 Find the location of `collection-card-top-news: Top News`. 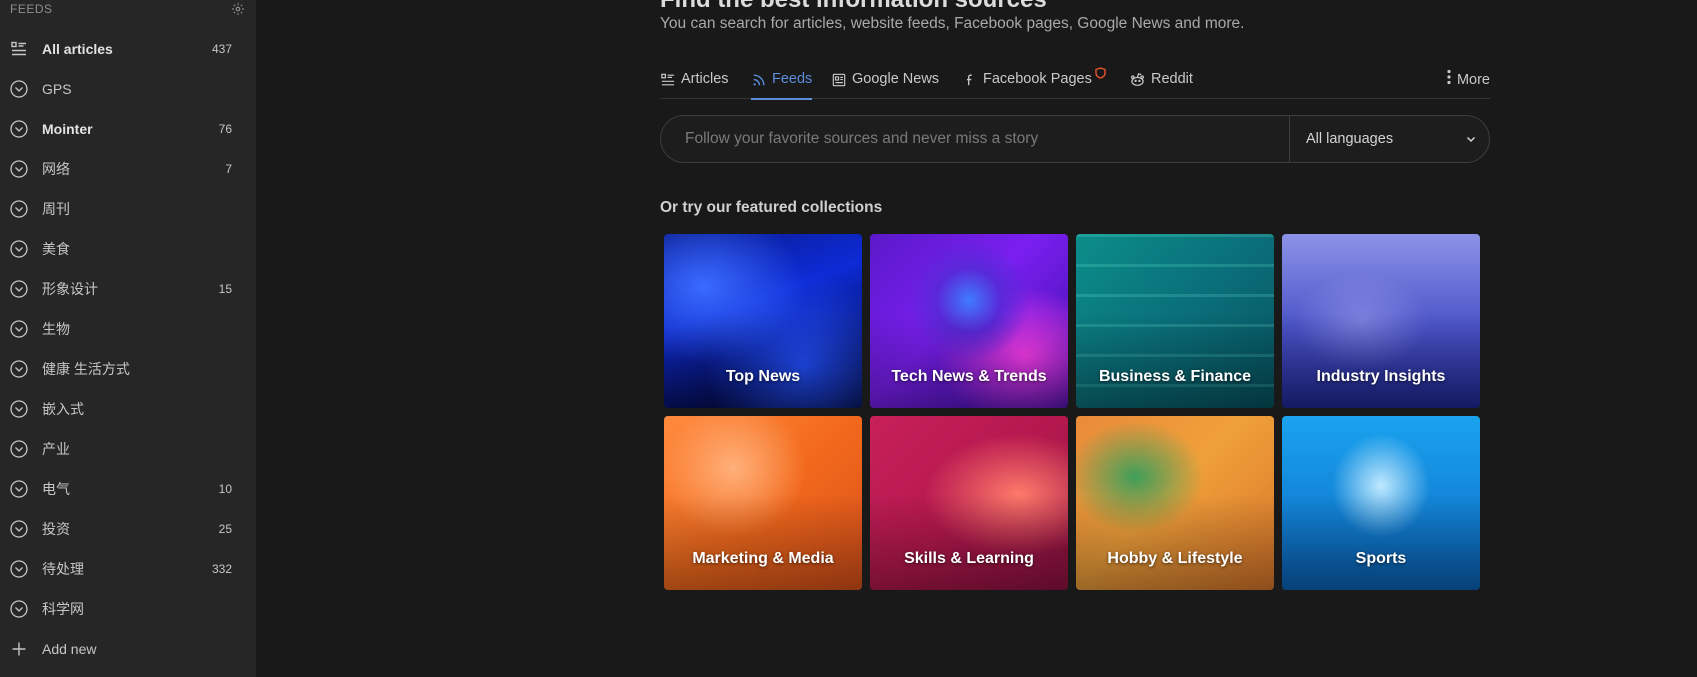

collection-card-top-news: Top News is located at coordinates (763, 321).